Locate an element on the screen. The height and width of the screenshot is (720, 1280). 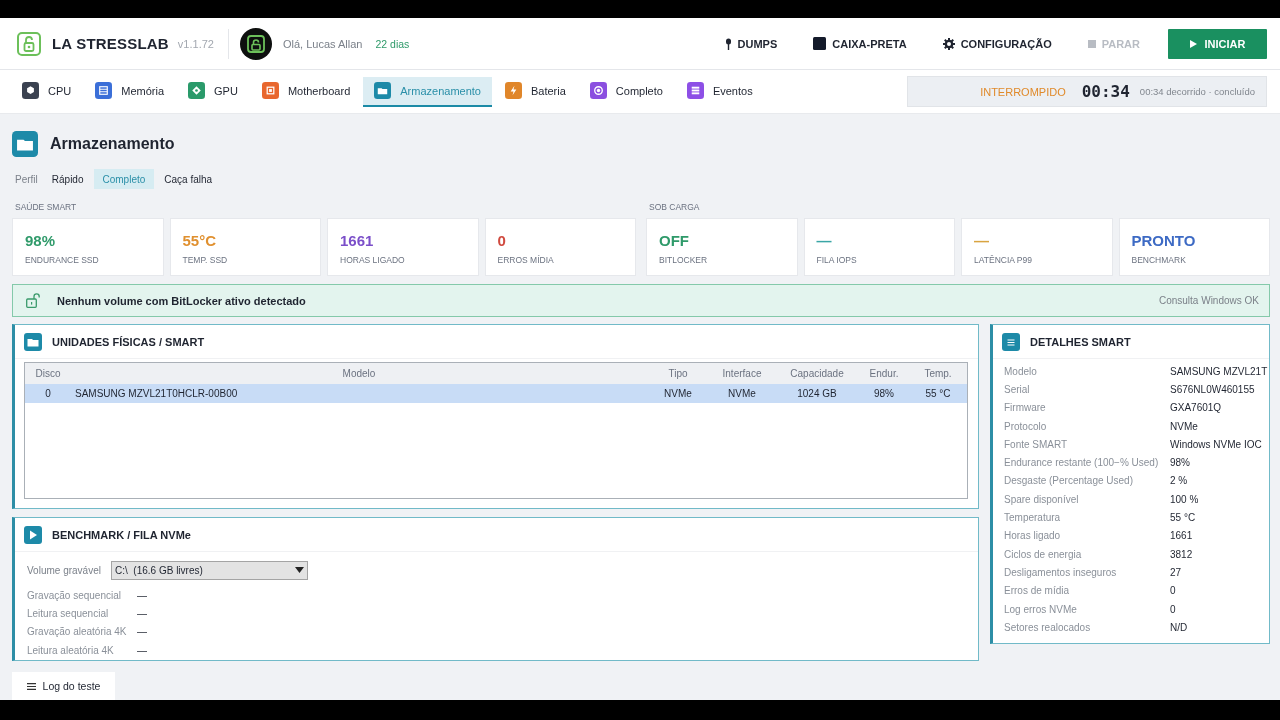
log-button: Log do teste is located at coordinates (63, 686).